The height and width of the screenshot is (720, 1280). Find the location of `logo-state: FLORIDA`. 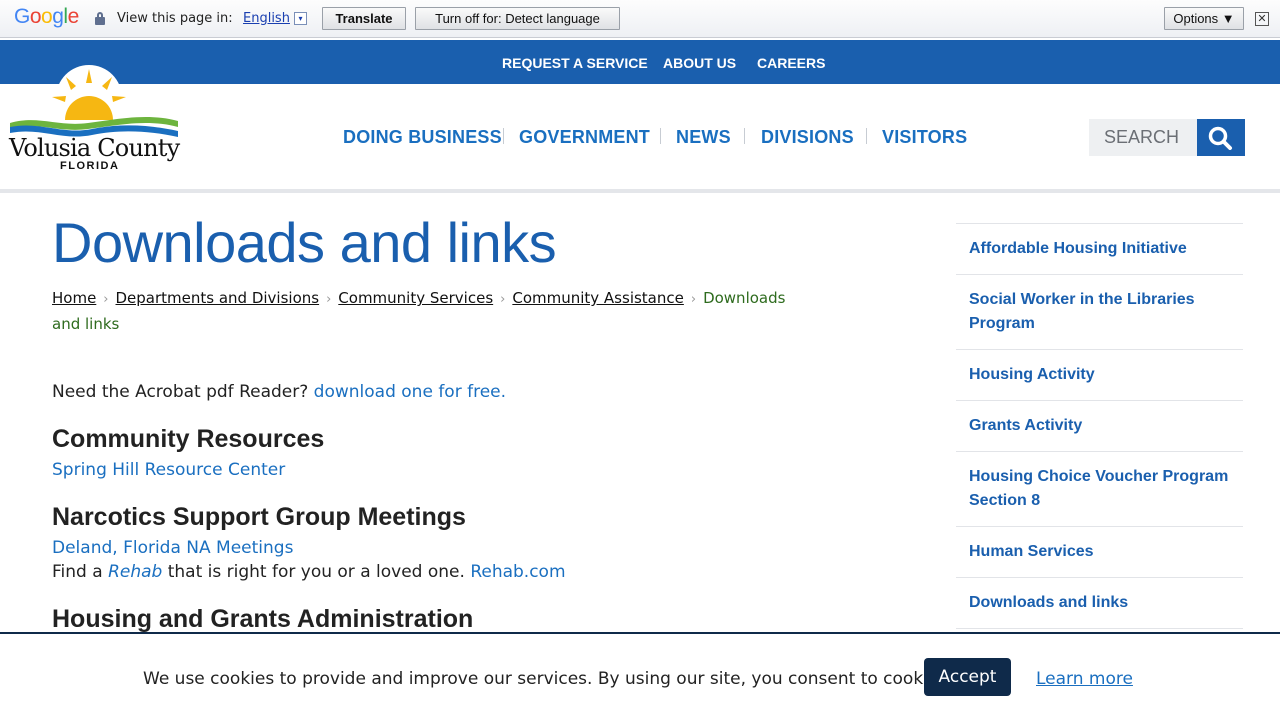

logo-state: FLORIDA is located at coordinates (90, 166).